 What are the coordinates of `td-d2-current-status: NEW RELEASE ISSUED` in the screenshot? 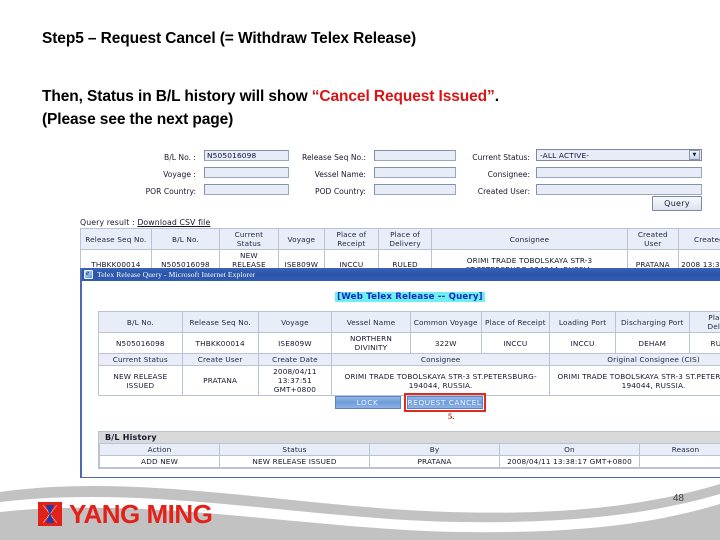 It's located at (140, 380).